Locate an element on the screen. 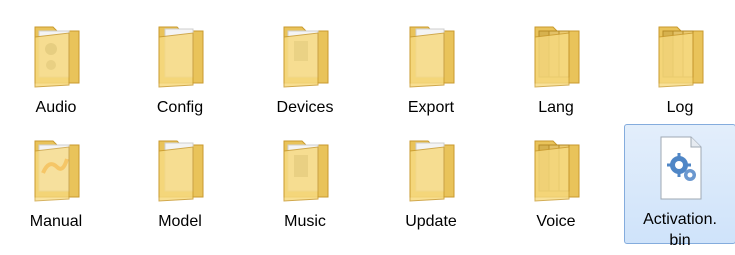 This screenshot has height=255, width=735. folder-item-devices: Devices is located at coordinates (305, 70).